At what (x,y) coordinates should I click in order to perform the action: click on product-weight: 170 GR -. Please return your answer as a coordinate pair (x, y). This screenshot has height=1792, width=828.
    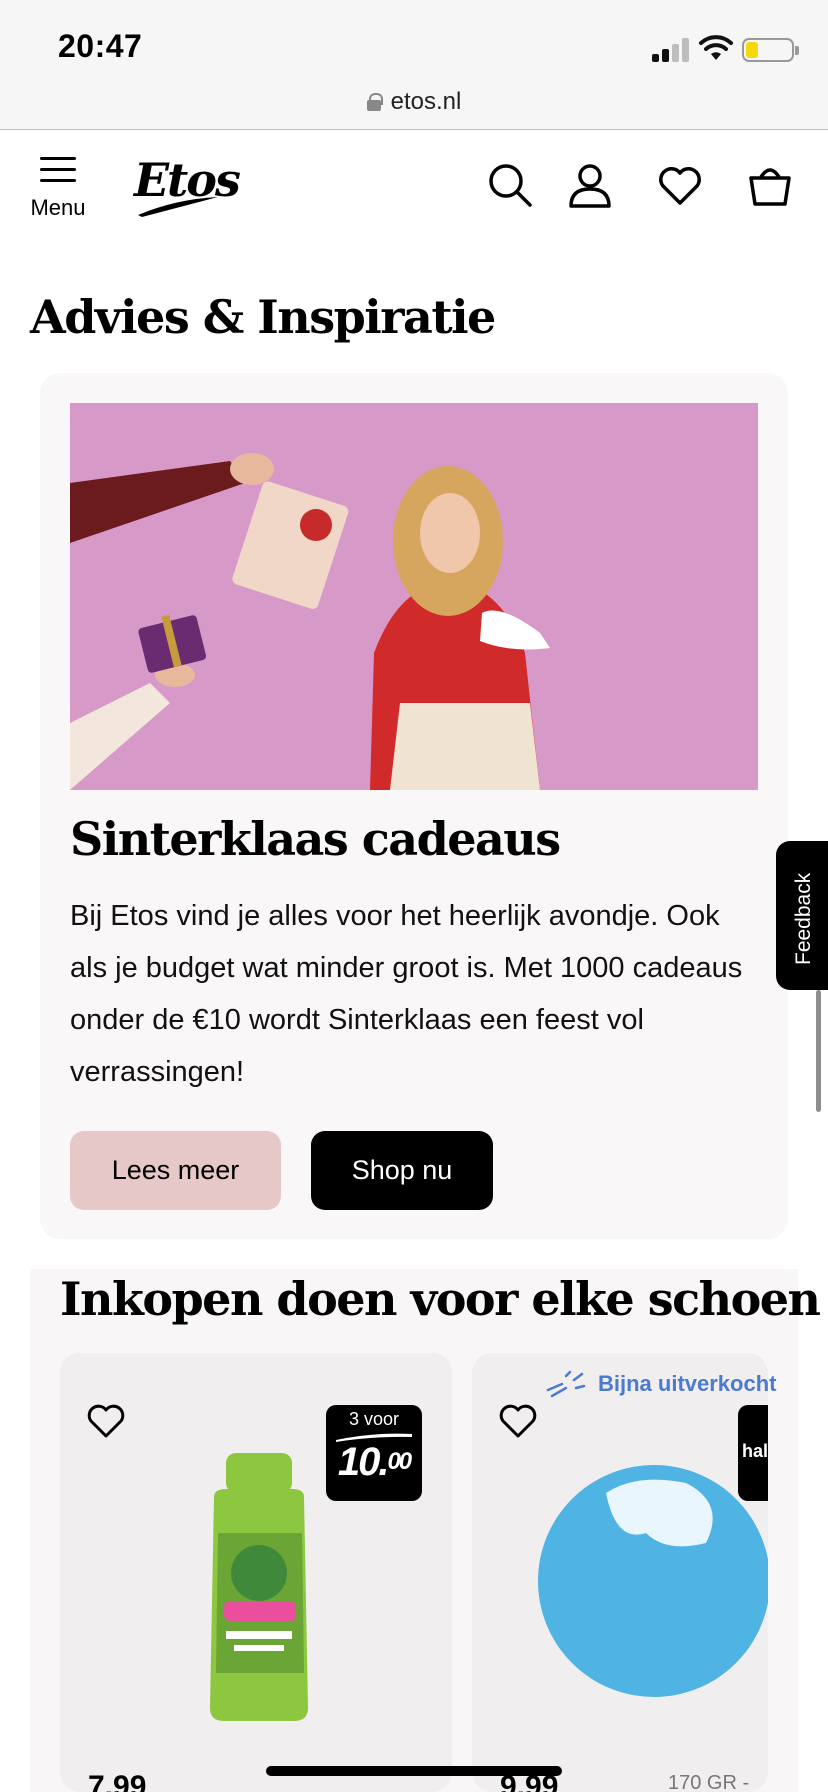
    Looking at the image, I should click on (709, 1782).